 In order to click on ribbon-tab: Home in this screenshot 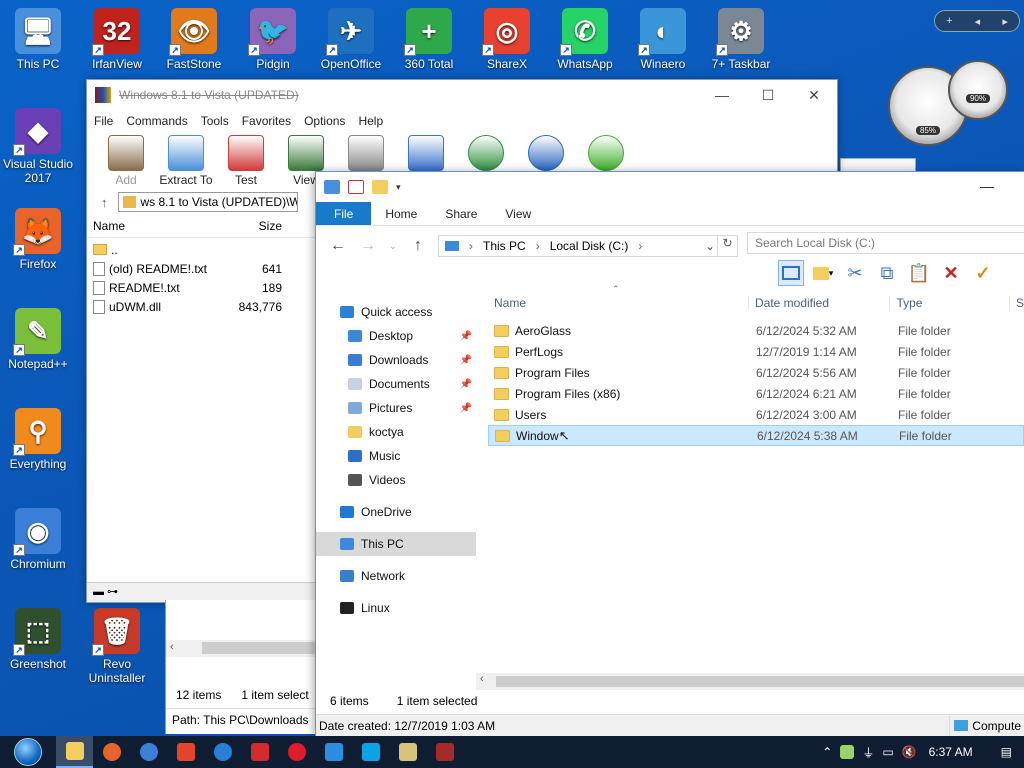, I will do `click(401, 213)`.